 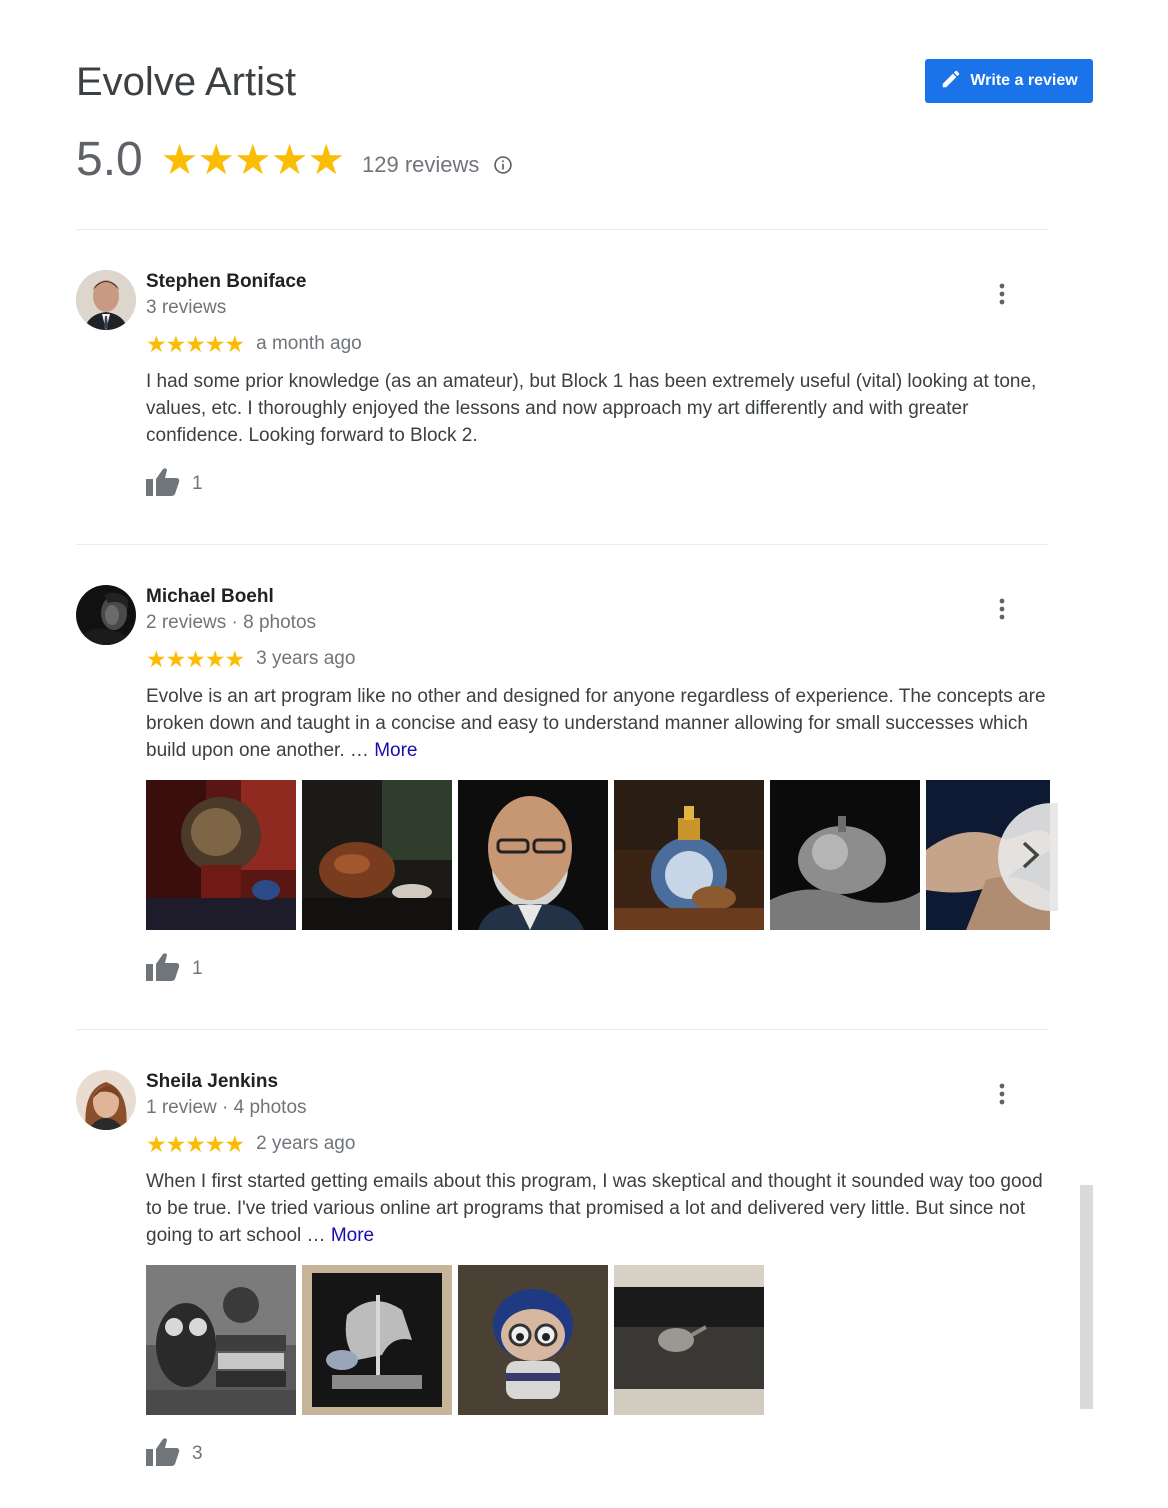 I want to click on average-stars: ★★★★★, so click(x=252, y=159).